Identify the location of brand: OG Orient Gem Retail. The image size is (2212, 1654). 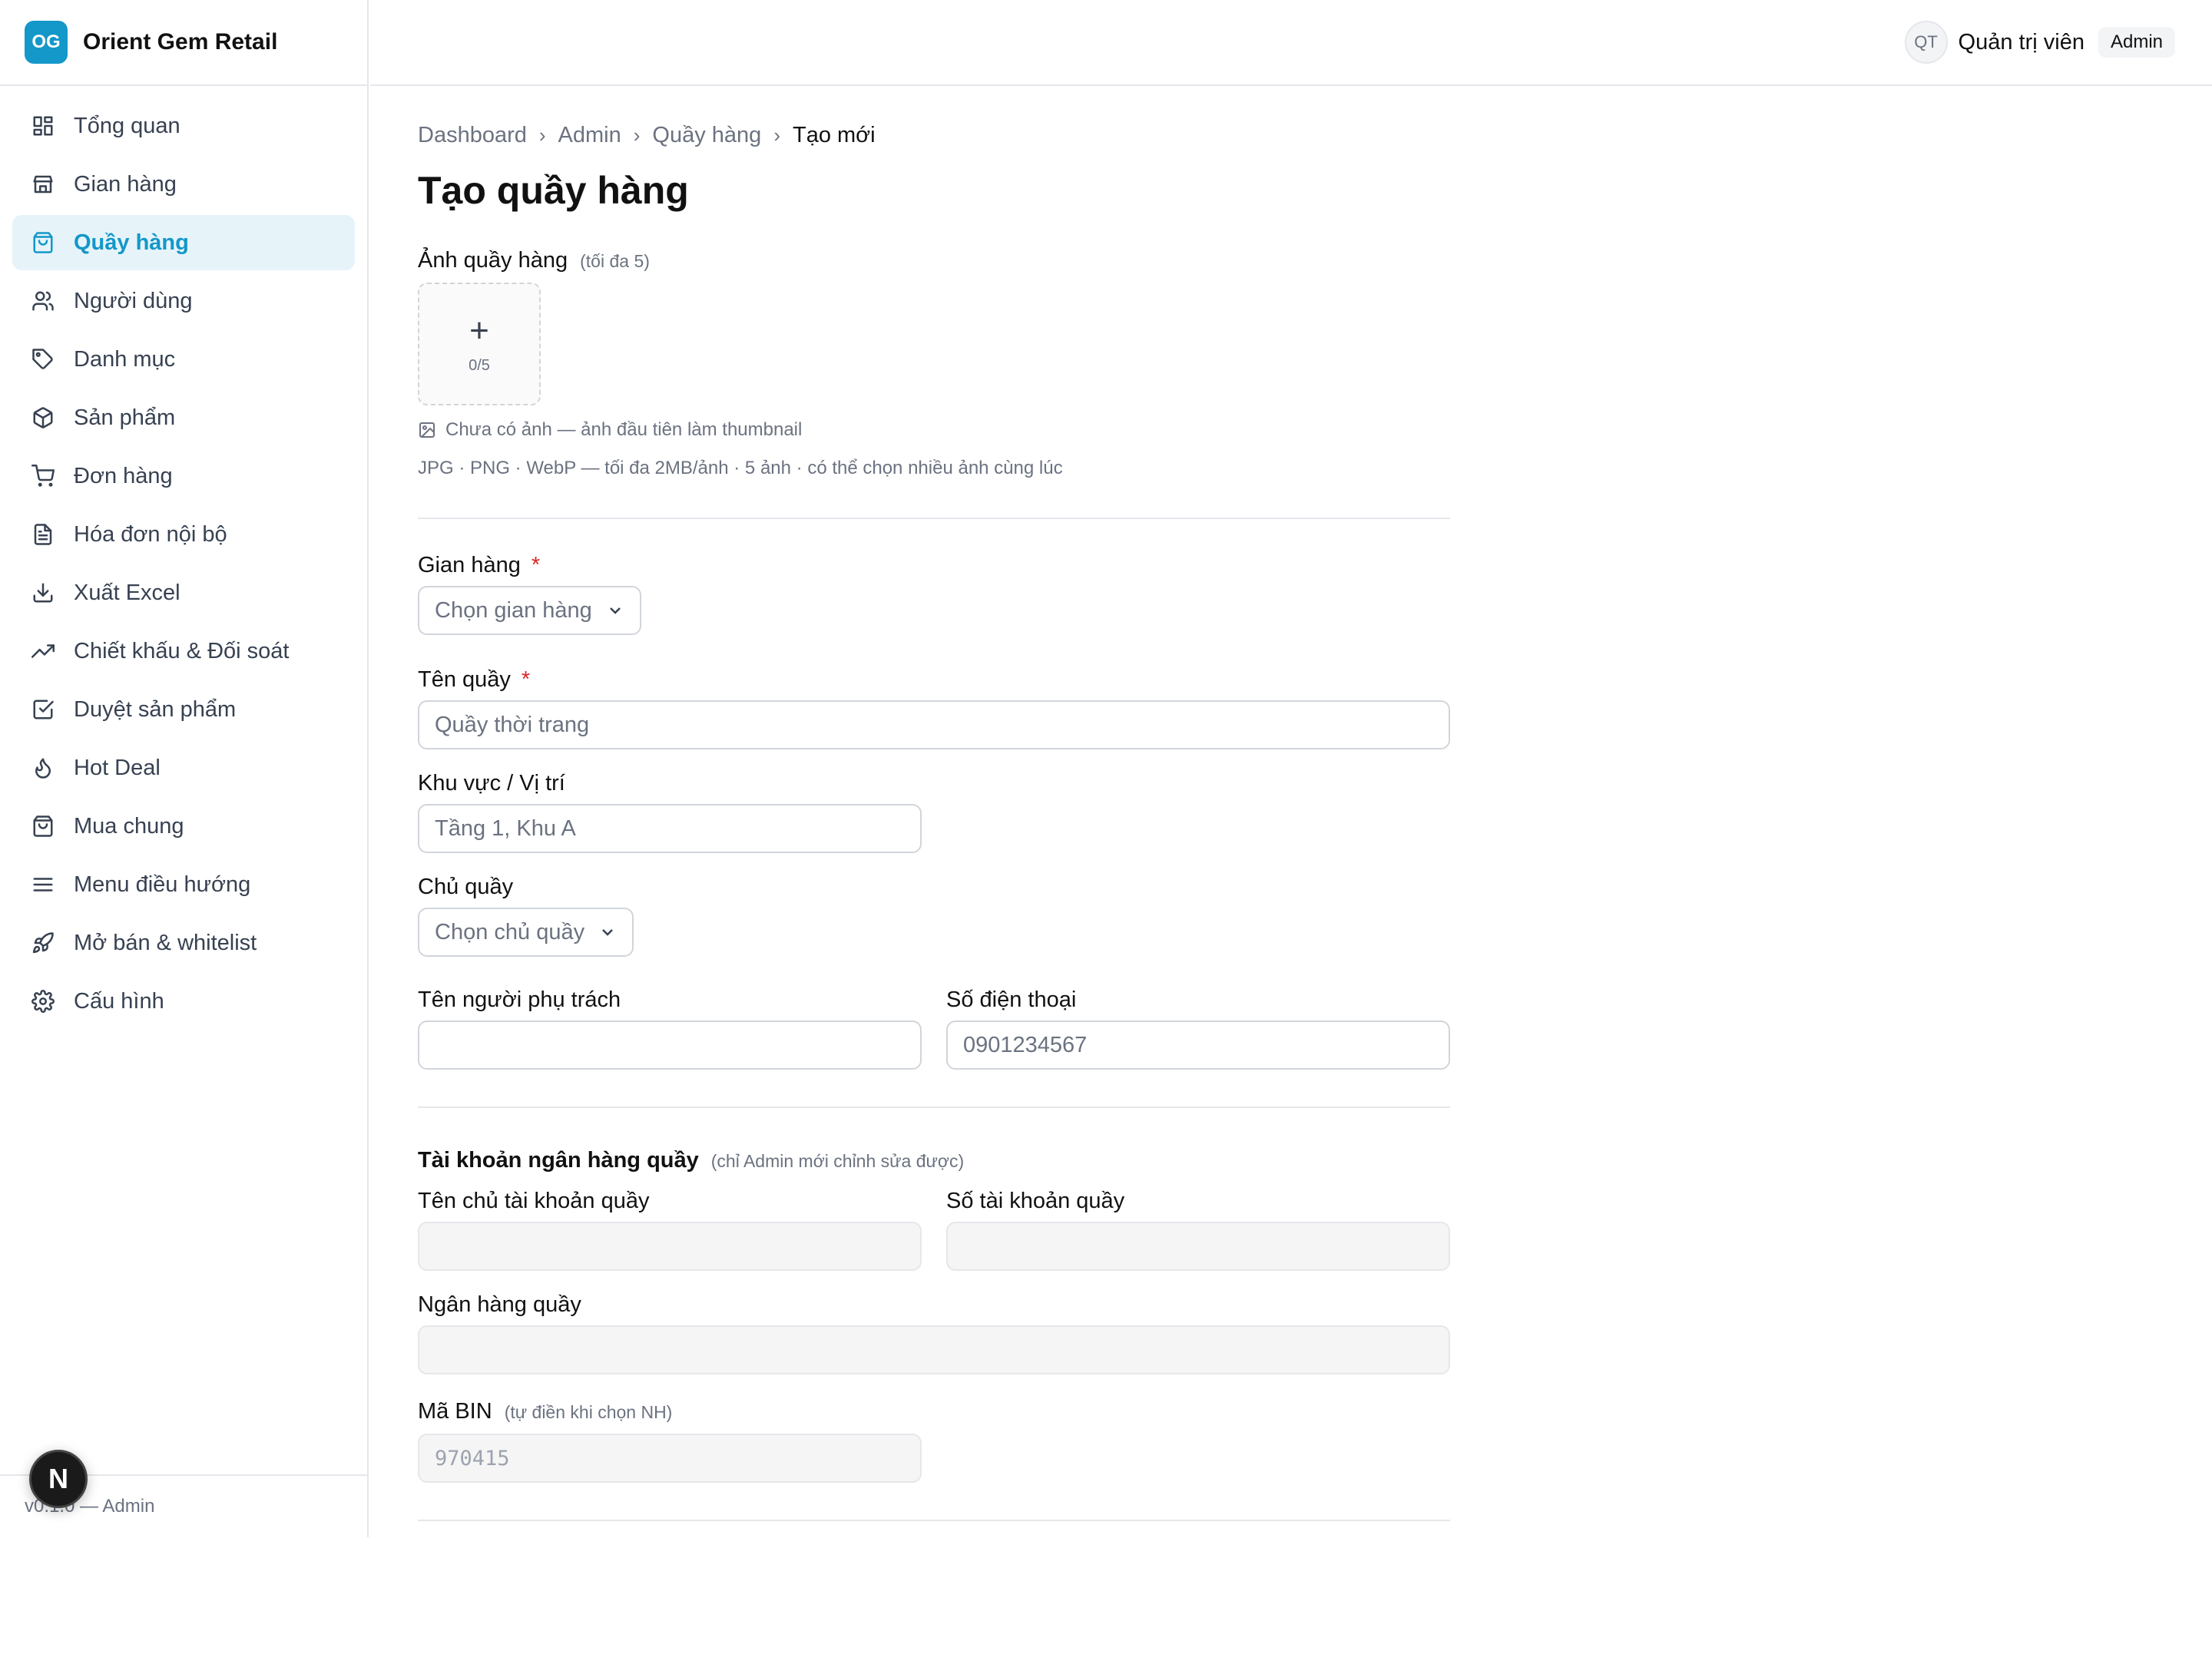
(184, 43).